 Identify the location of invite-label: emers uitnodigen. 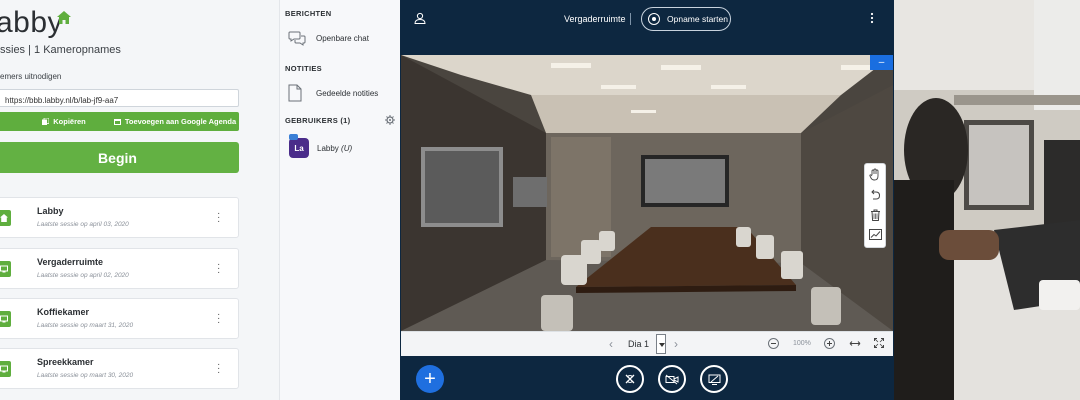
(31, 76).